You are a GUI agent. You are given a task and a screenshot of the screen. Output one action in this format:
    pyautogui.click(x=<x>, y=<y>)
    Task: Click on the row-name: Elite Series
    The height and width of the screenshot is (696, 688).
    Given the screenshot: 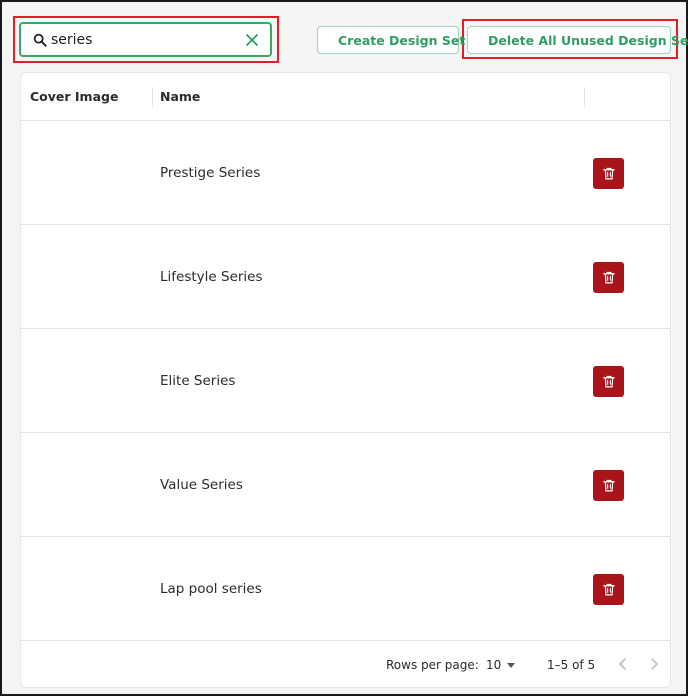 What is the action you would take?
    pyautogui.click(x=198, y=381)
    